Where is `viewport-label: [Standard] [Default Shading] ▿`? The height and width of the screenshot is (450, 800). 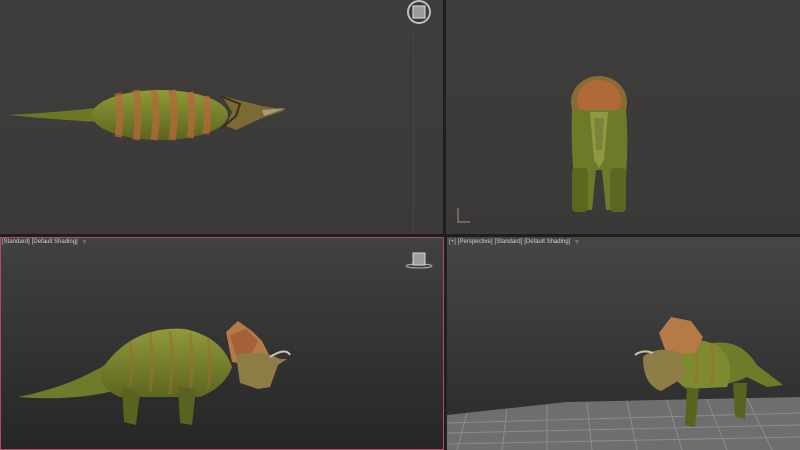 viewport-label: [Standard] [Default Shading] ▿ is located at coordinates (44, 242).